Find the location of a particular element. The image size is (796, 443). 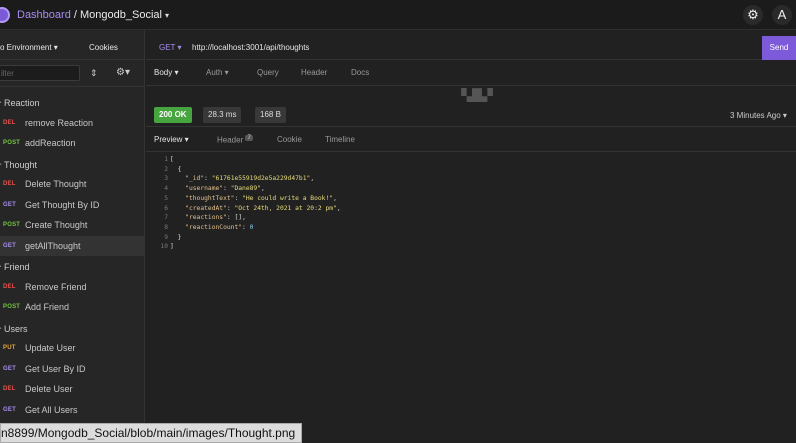

json-value: "Dane89" is located at coordinates (246, 189).